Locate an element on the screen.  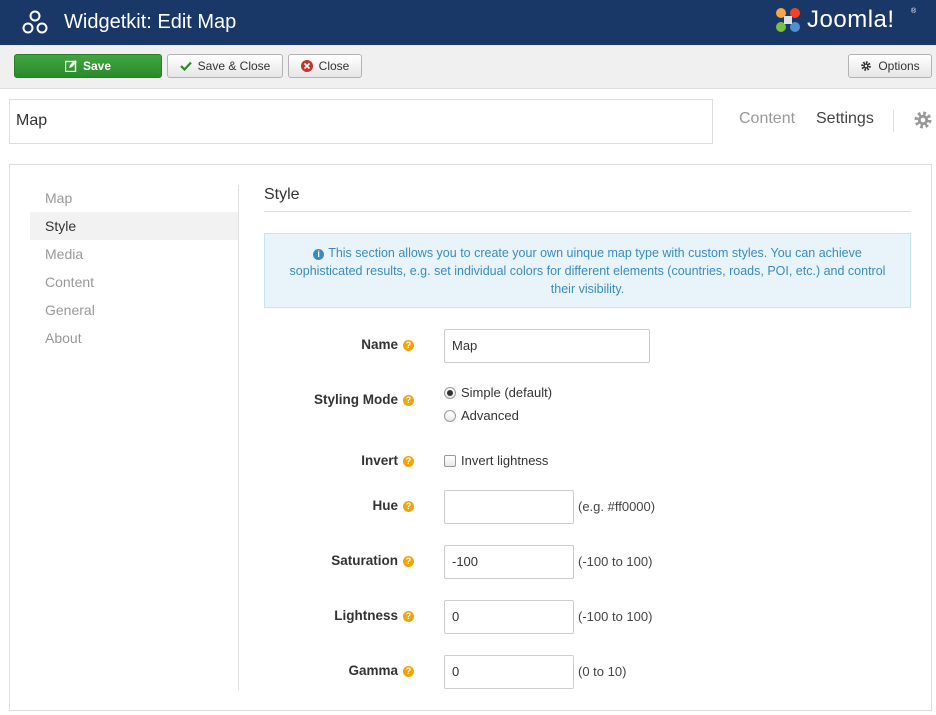
styling-mode-simple-label: Simple (default) is located at coordinates (506, 392).